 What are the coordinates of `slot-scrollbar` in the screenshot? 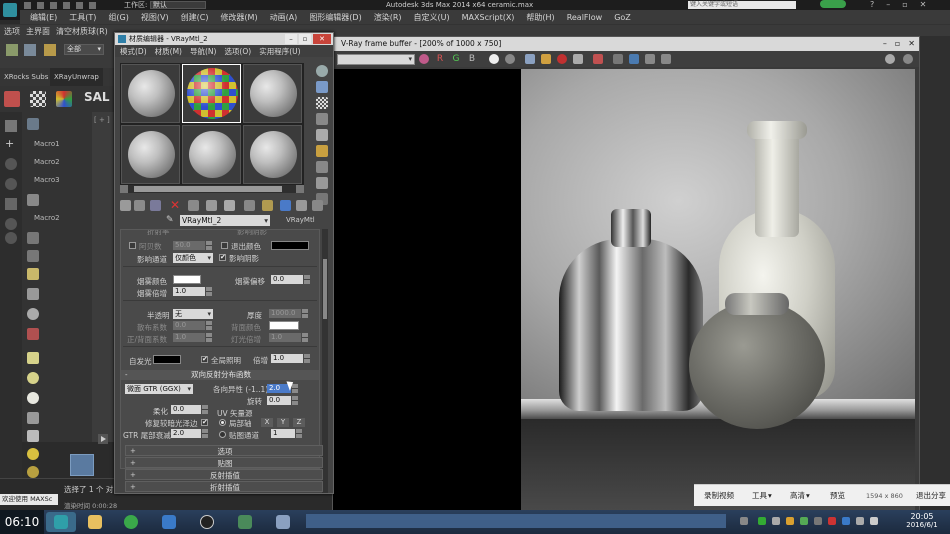 It's located at (212, 189).